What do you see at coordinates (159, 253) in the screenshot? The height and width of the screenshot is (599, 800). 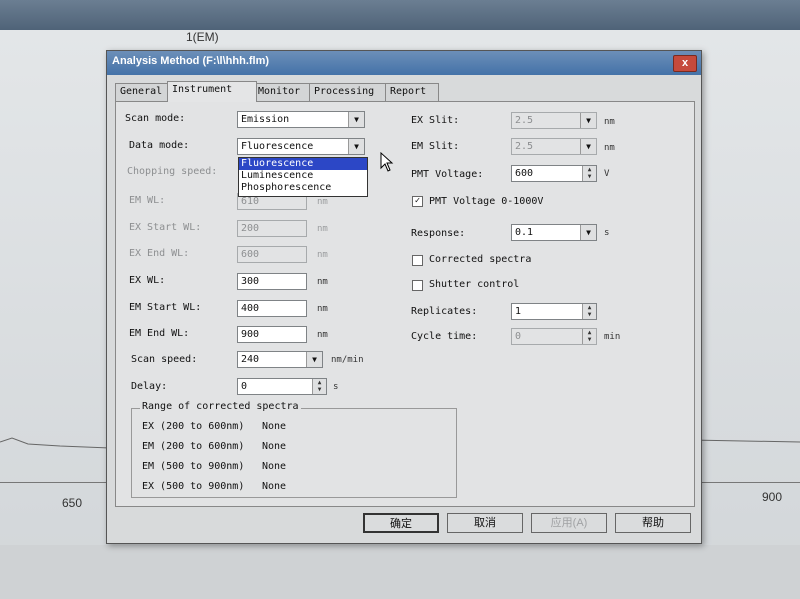 I see `ex-end-wl-label: EX End WL:` at bounding box center [159, 253].